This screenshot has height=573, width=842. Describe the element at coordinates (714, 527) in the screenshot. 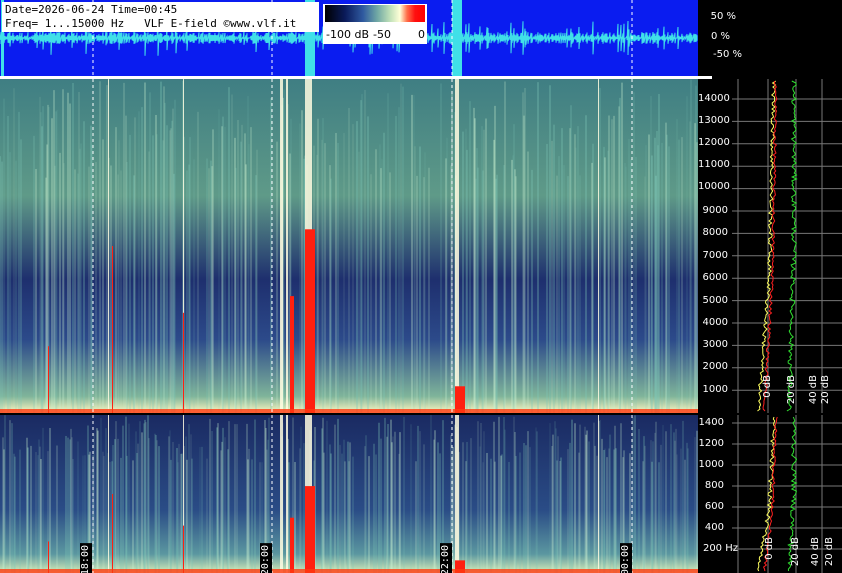

I see `freq-label: 400` at that location.